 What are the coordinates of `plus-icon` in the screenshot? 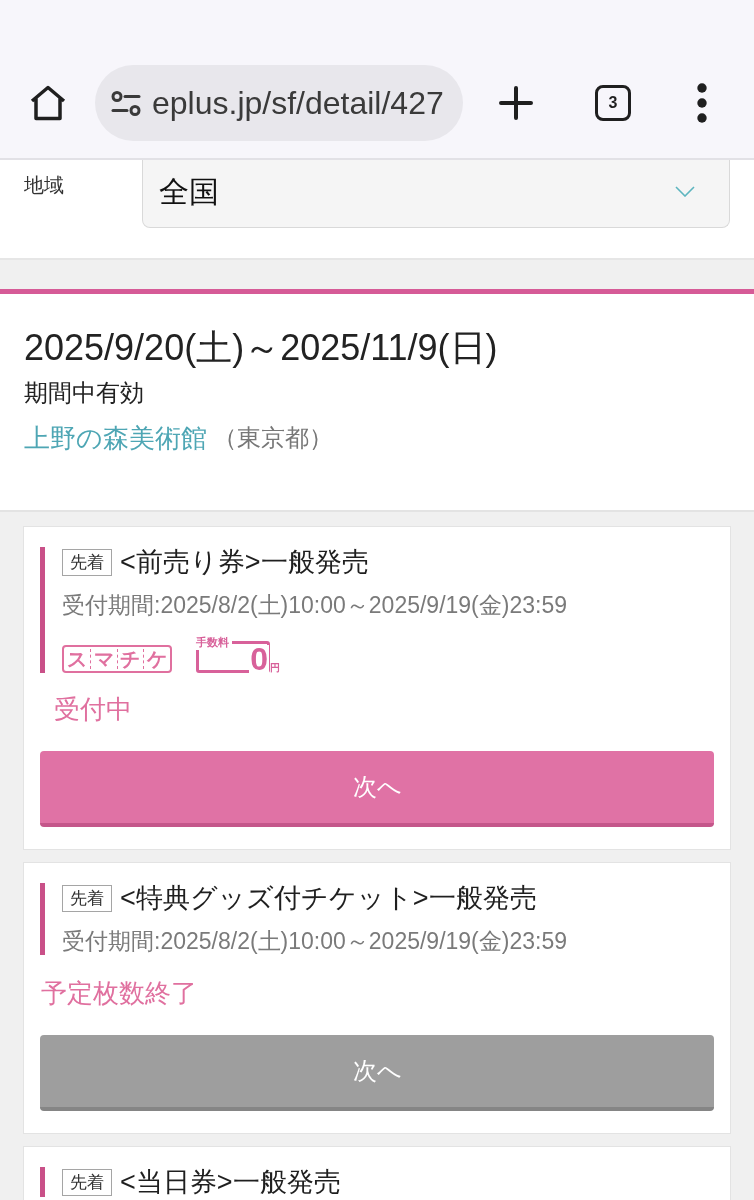 It's located at (516, 103).